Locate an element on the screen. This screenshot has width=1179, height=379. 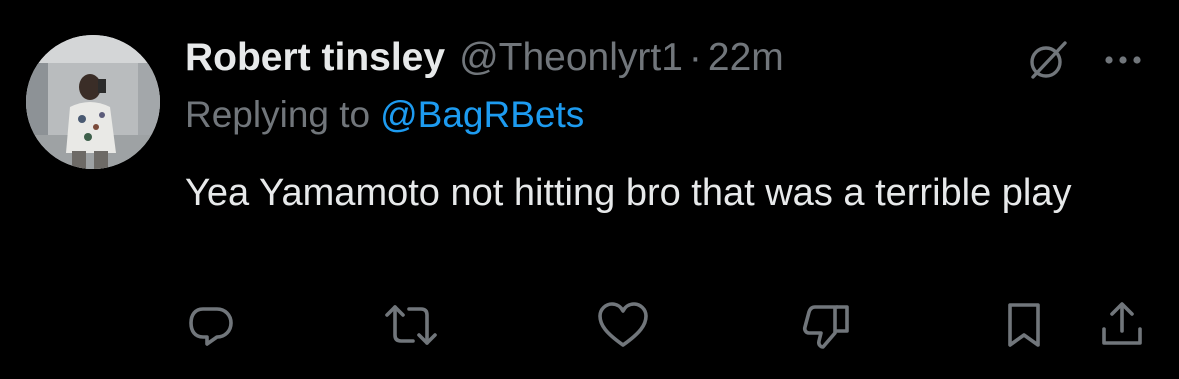
replying-to-label: Replying to is located at coordinates (278, 114).